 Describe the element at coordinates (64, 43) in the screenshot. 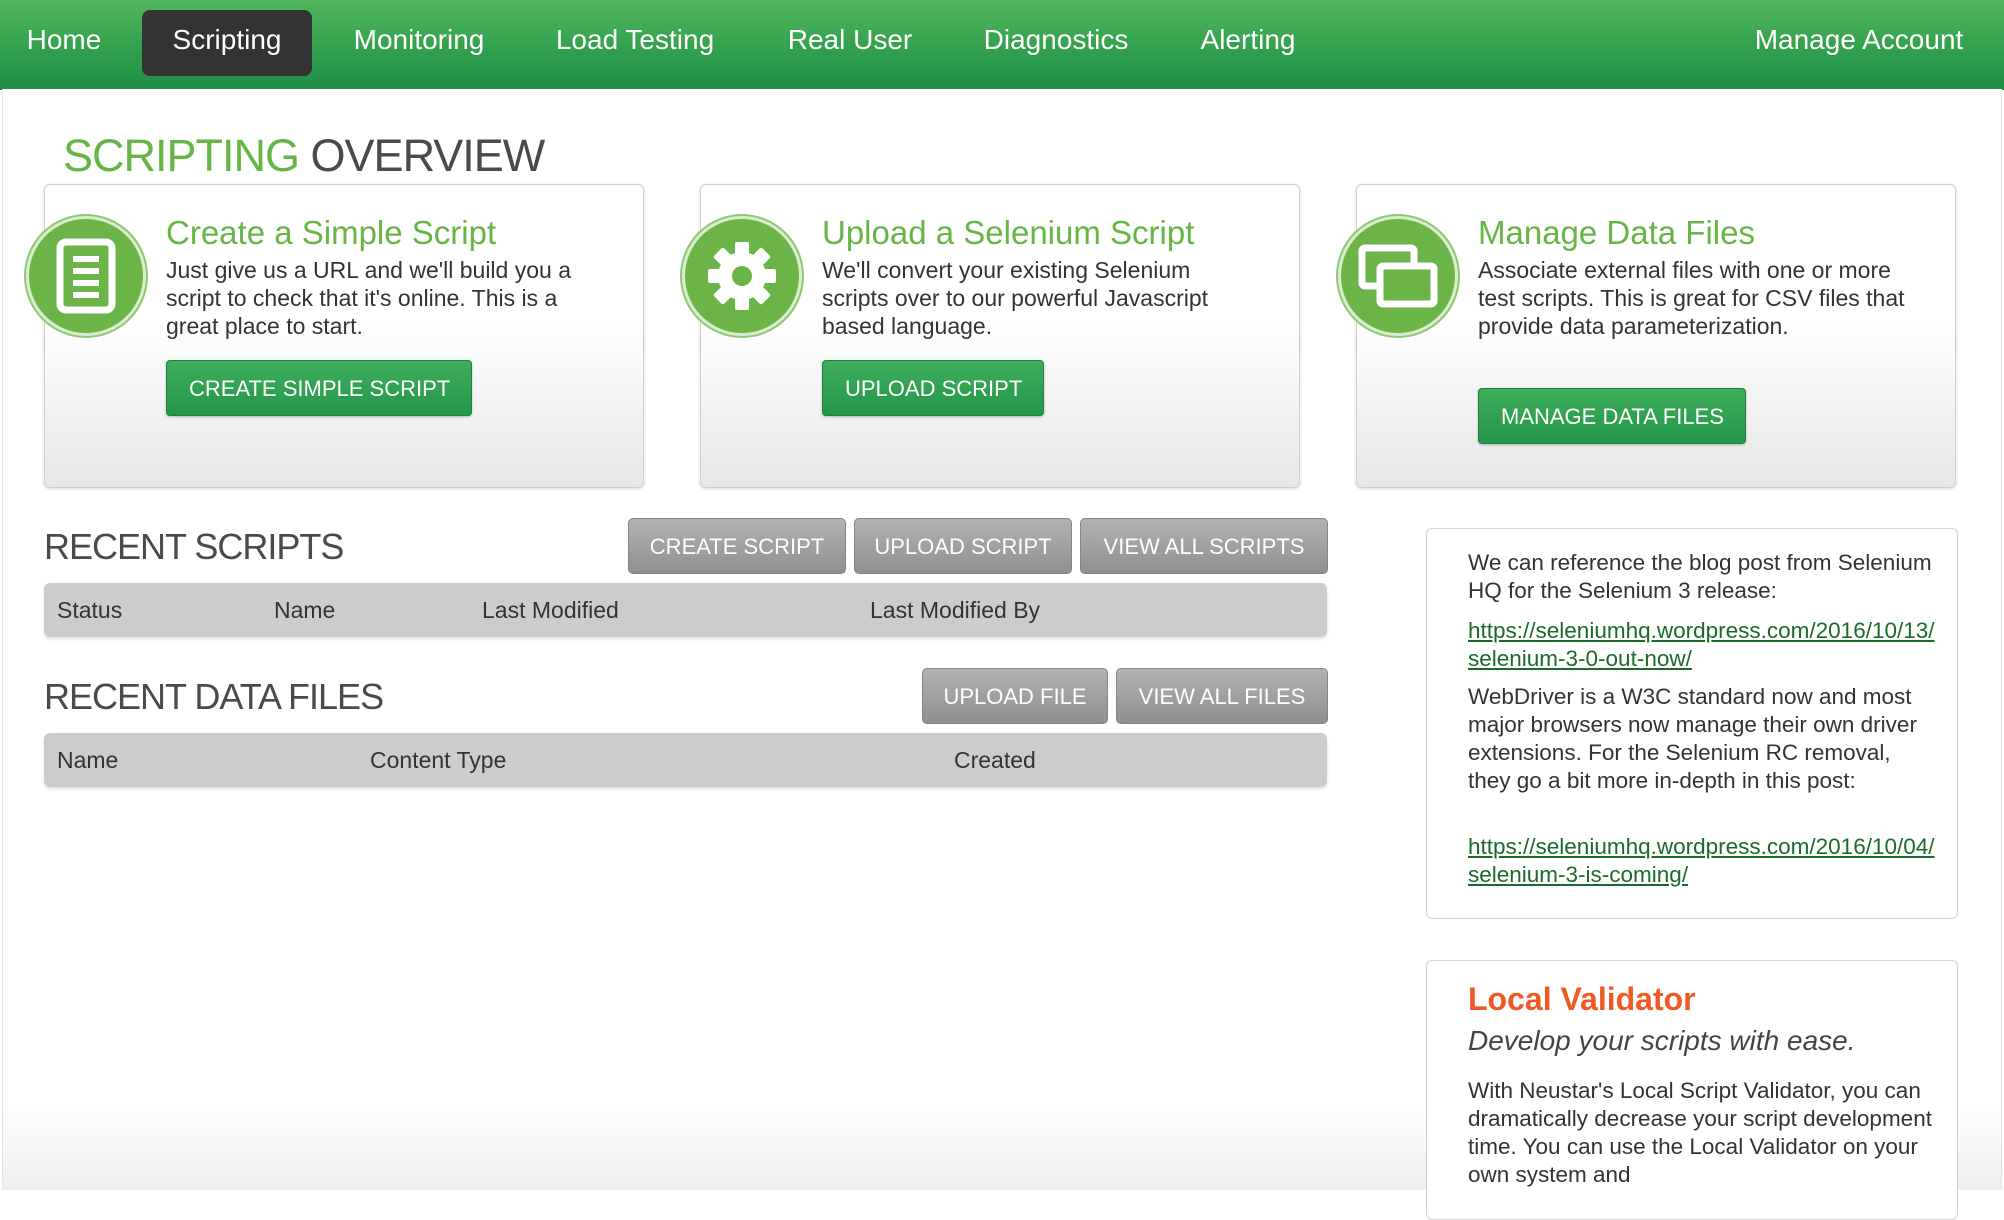

I see `nav-home: Home` at that location.